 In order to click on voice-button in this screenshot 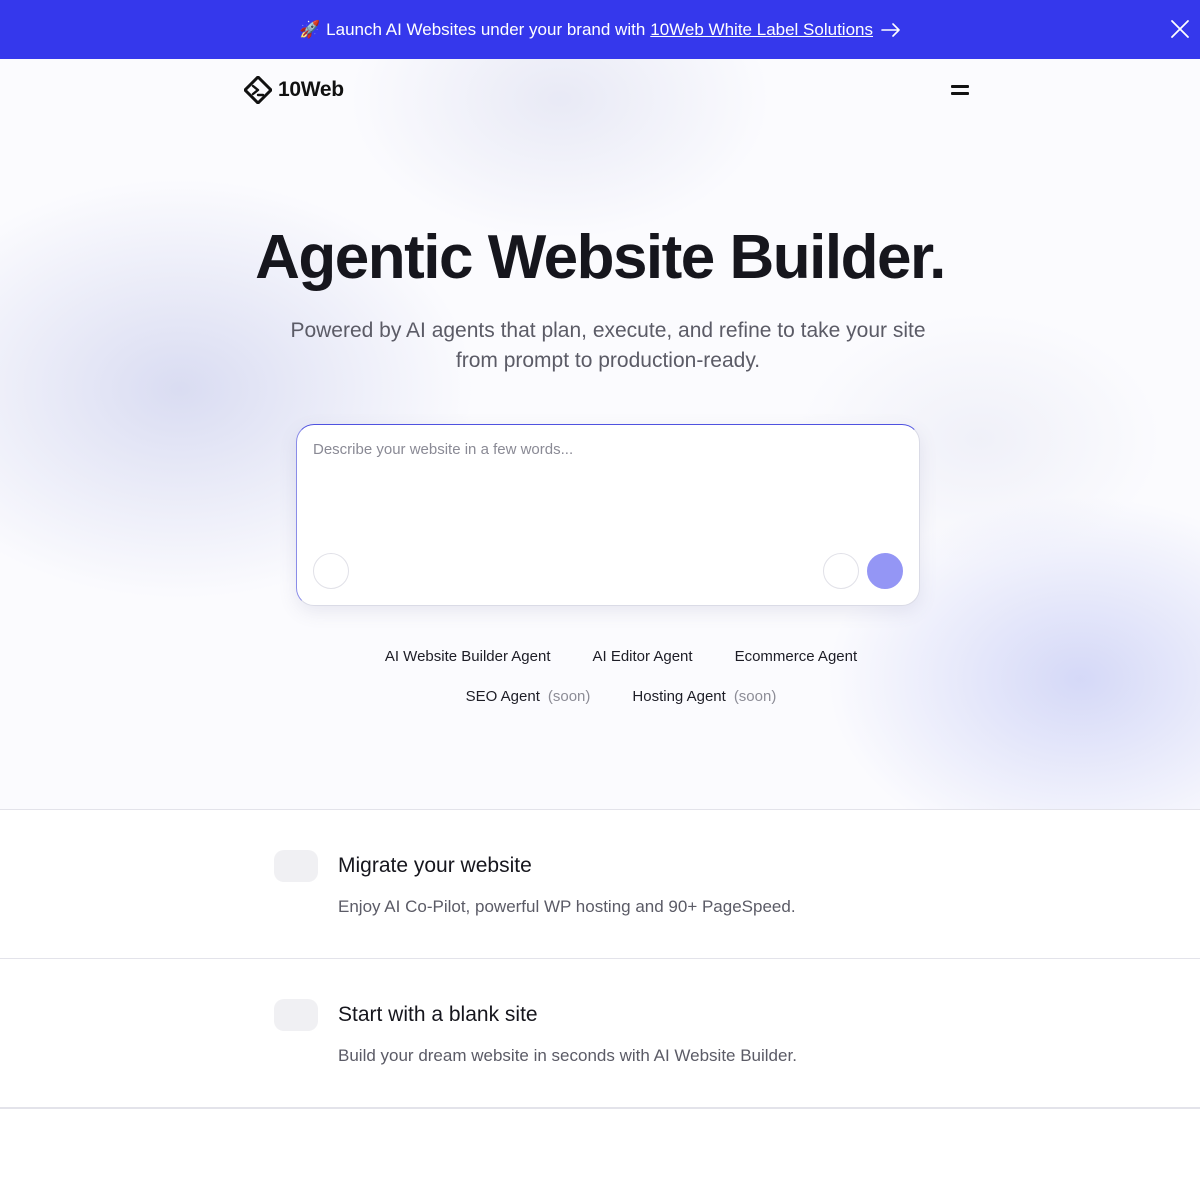, I will do `click(841, 571)`.